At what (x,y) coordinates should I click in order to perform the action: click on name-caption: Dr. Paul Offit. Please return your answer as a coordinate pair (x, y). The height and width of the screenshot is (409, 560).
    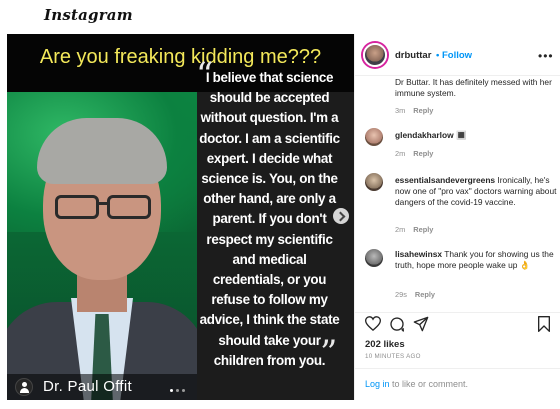
    Looking at the image, I should click on (87, 386).